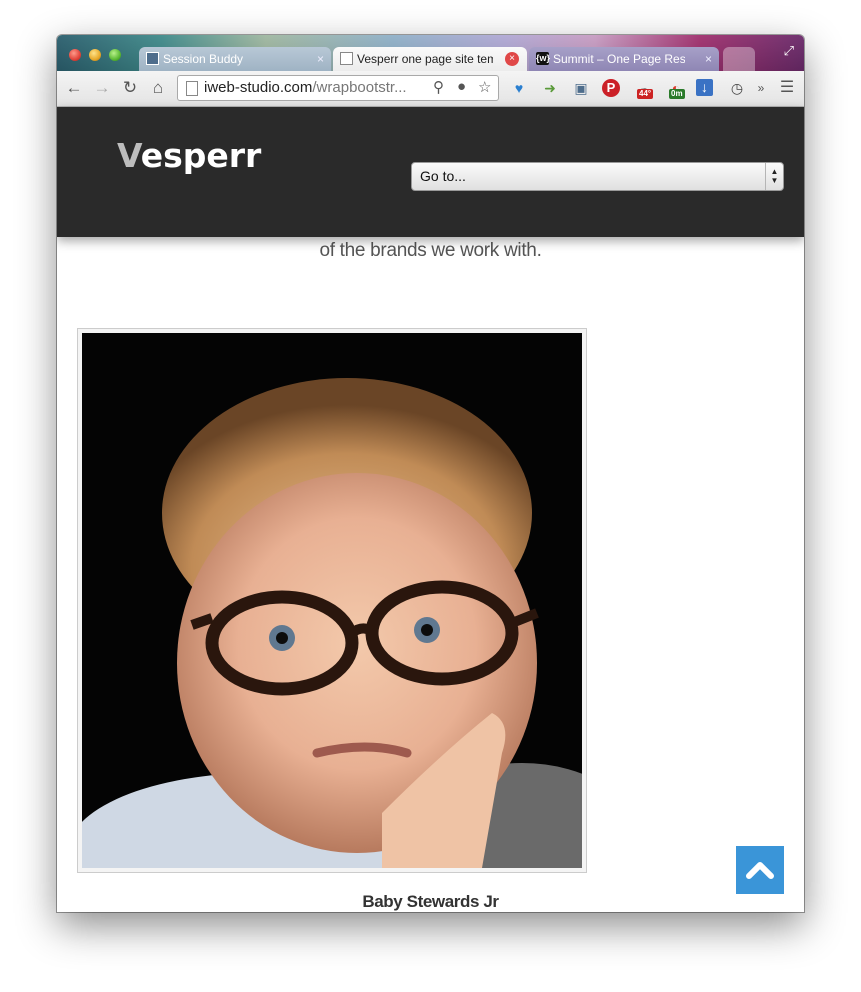  Describe the element at coordinates (115, 55) in the screenshot. I see `zoom-window-button` at that location.